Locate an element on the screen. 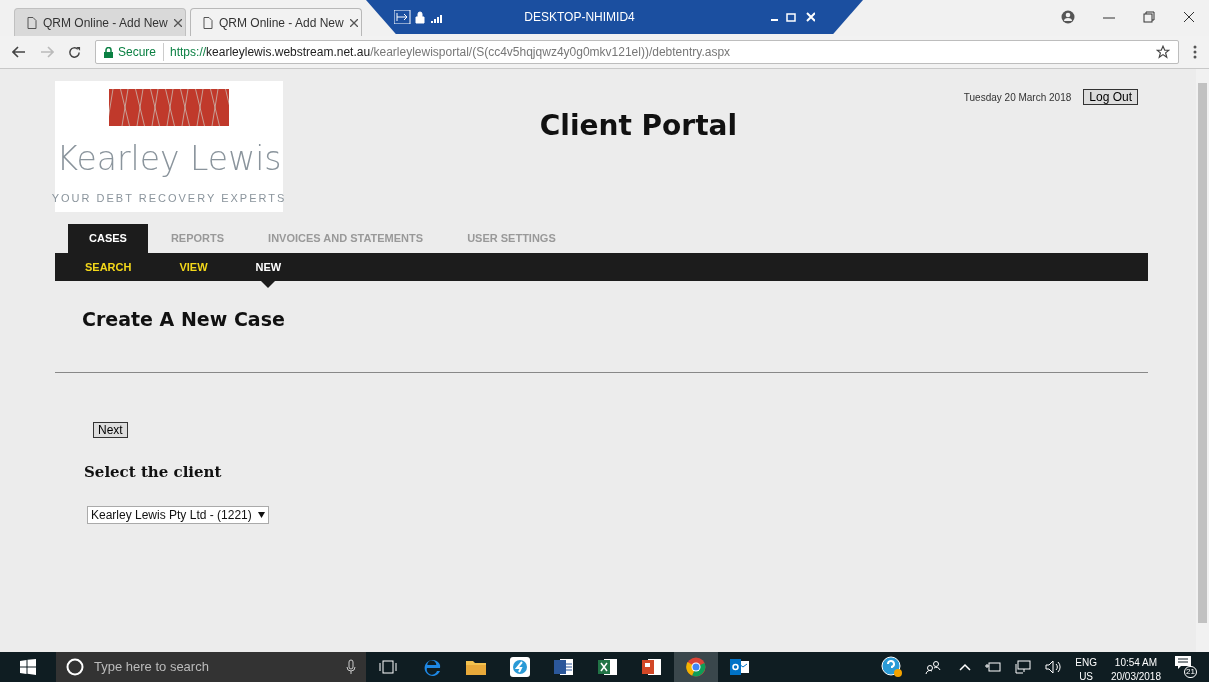 This screenshot has width=1209, height=682. next-button: Next is located at coordinates (110, 429).